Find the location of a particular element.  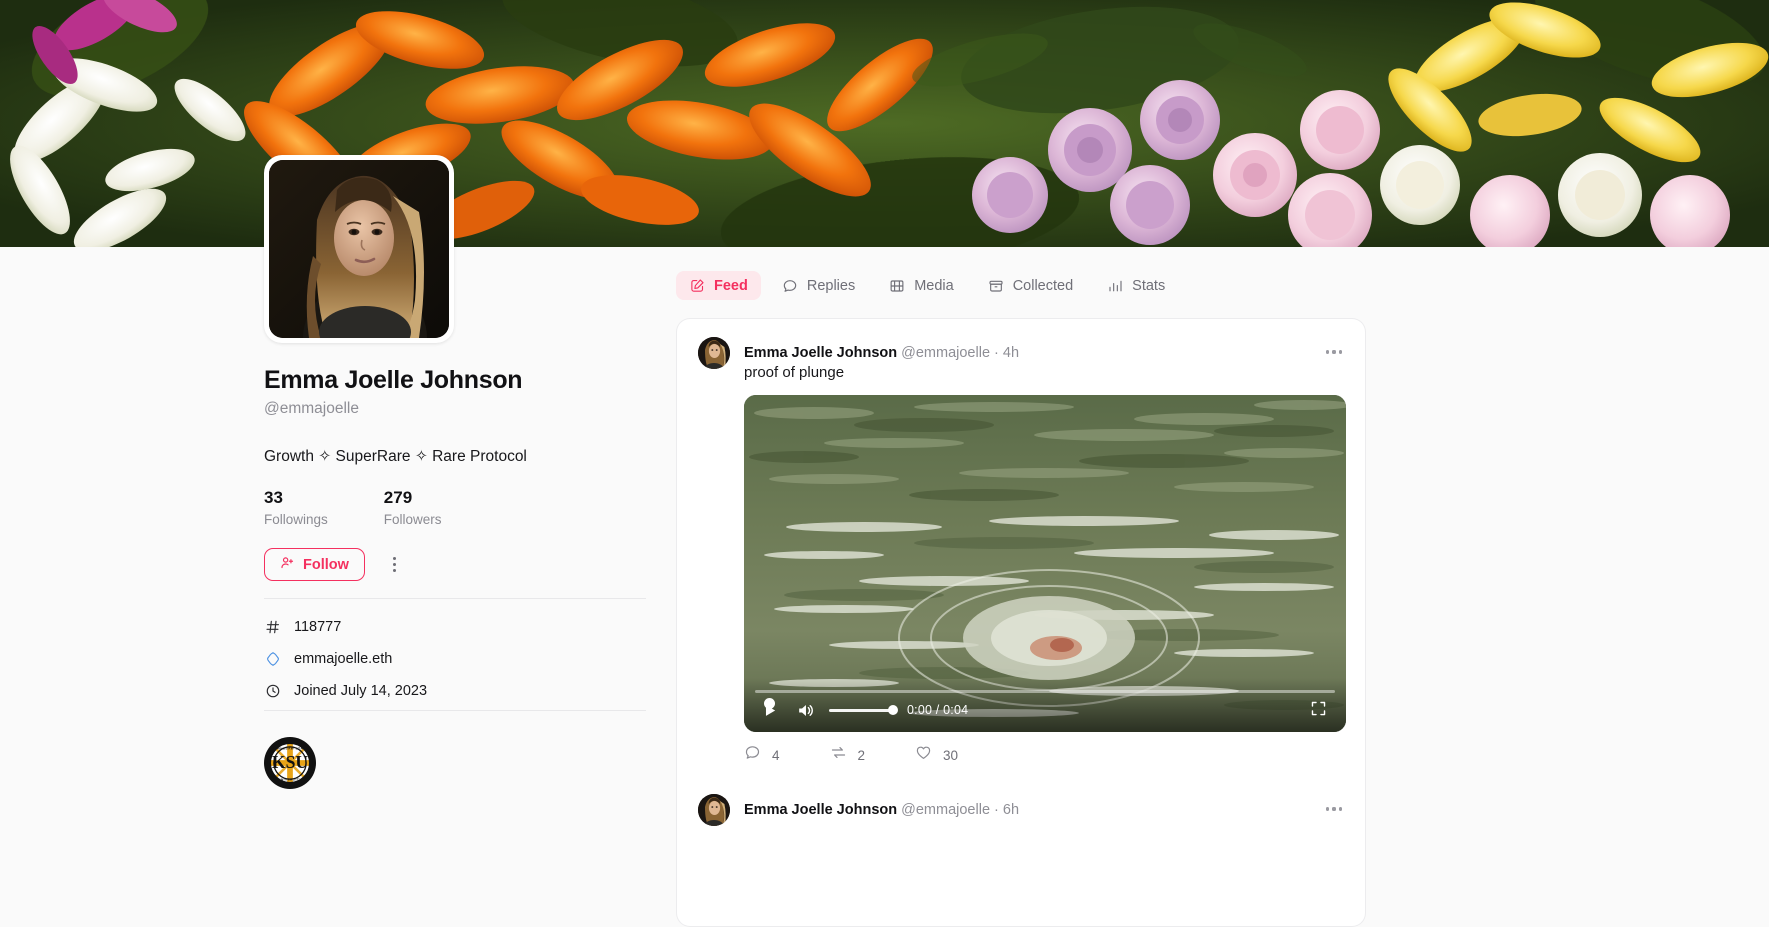

post-video-player: 0:00 / 0:04 is located at coordinates (1045, 563).